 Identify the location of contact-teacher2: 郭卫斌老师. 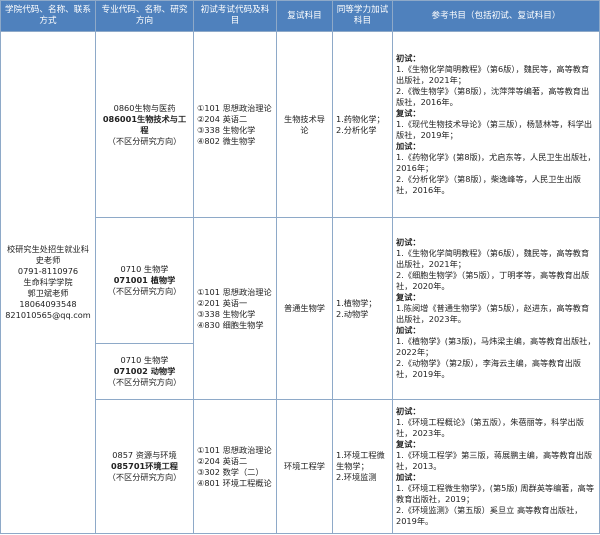
(48, 292).